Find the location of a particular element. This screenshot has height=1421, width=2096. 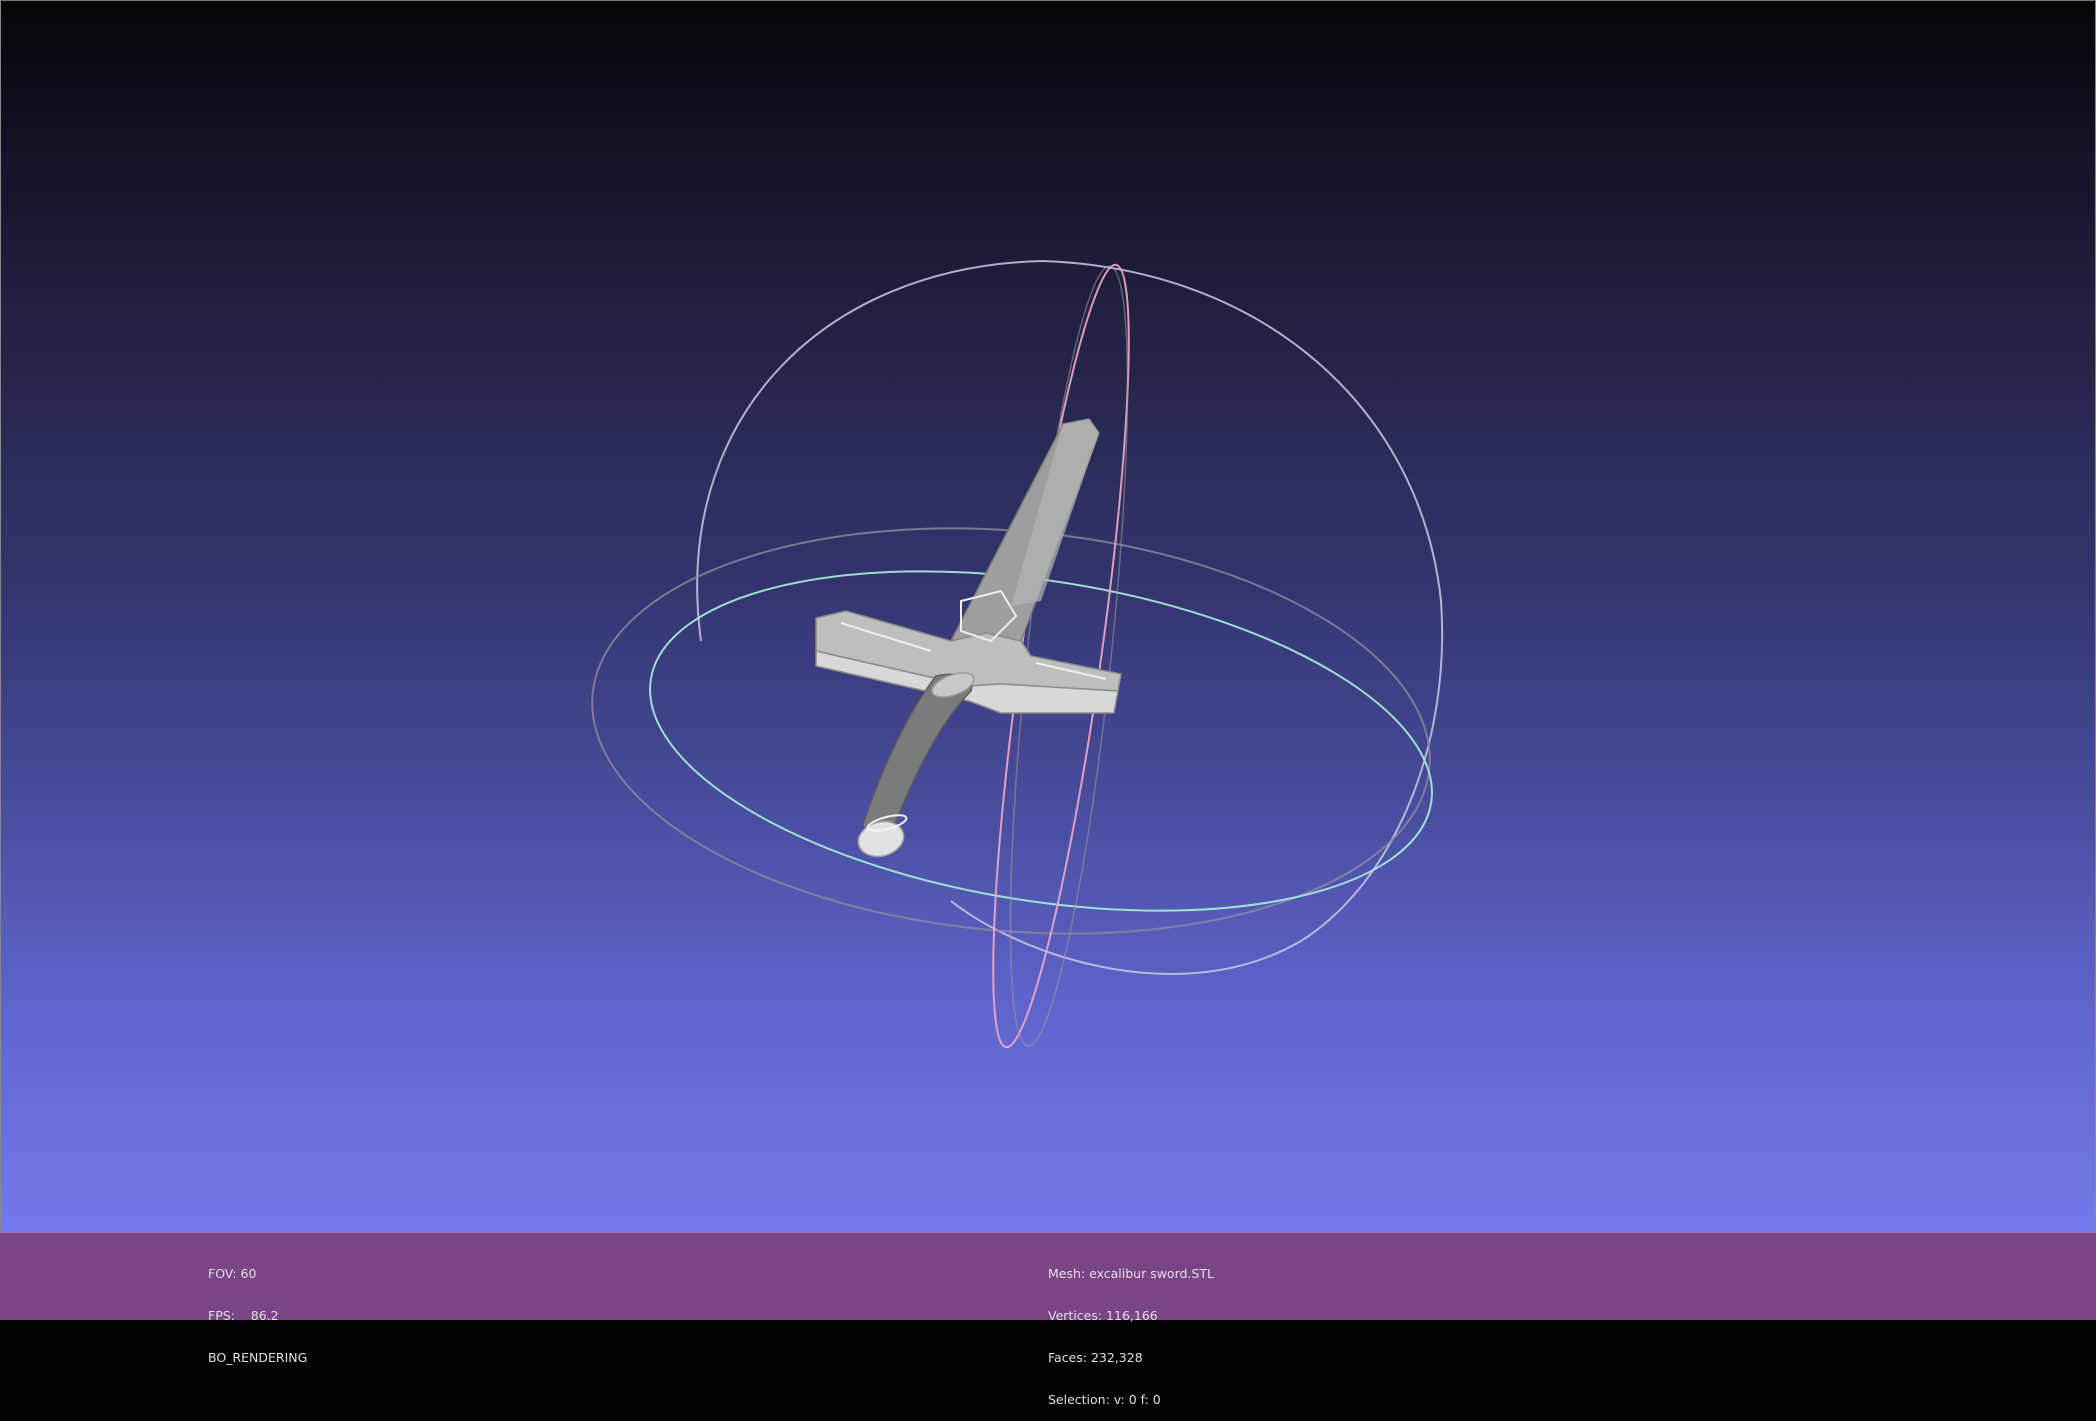

sword-grip is located at coordinates (917, 753).